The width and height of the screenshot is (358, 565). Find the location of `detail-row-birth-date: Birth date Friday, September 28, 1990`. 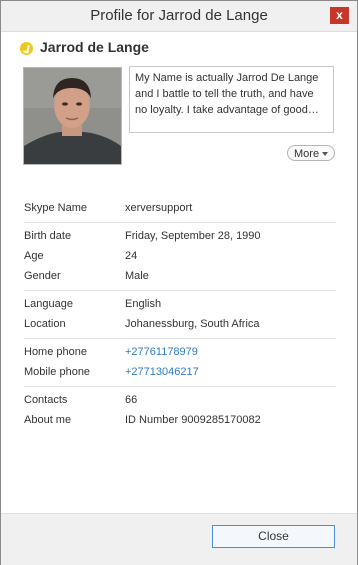

detail-row-birth-date: Birth date Friday, September 28, 1990 is located at coordinates (180, 237).